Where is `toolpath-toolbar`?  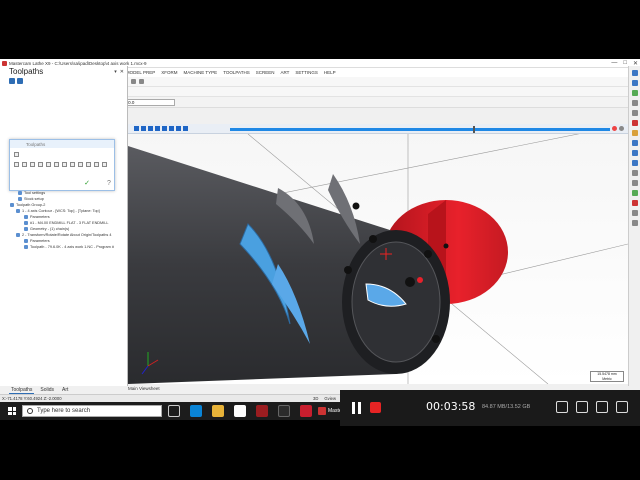
toolpath-toolbar is located at coordinates (16, 81).